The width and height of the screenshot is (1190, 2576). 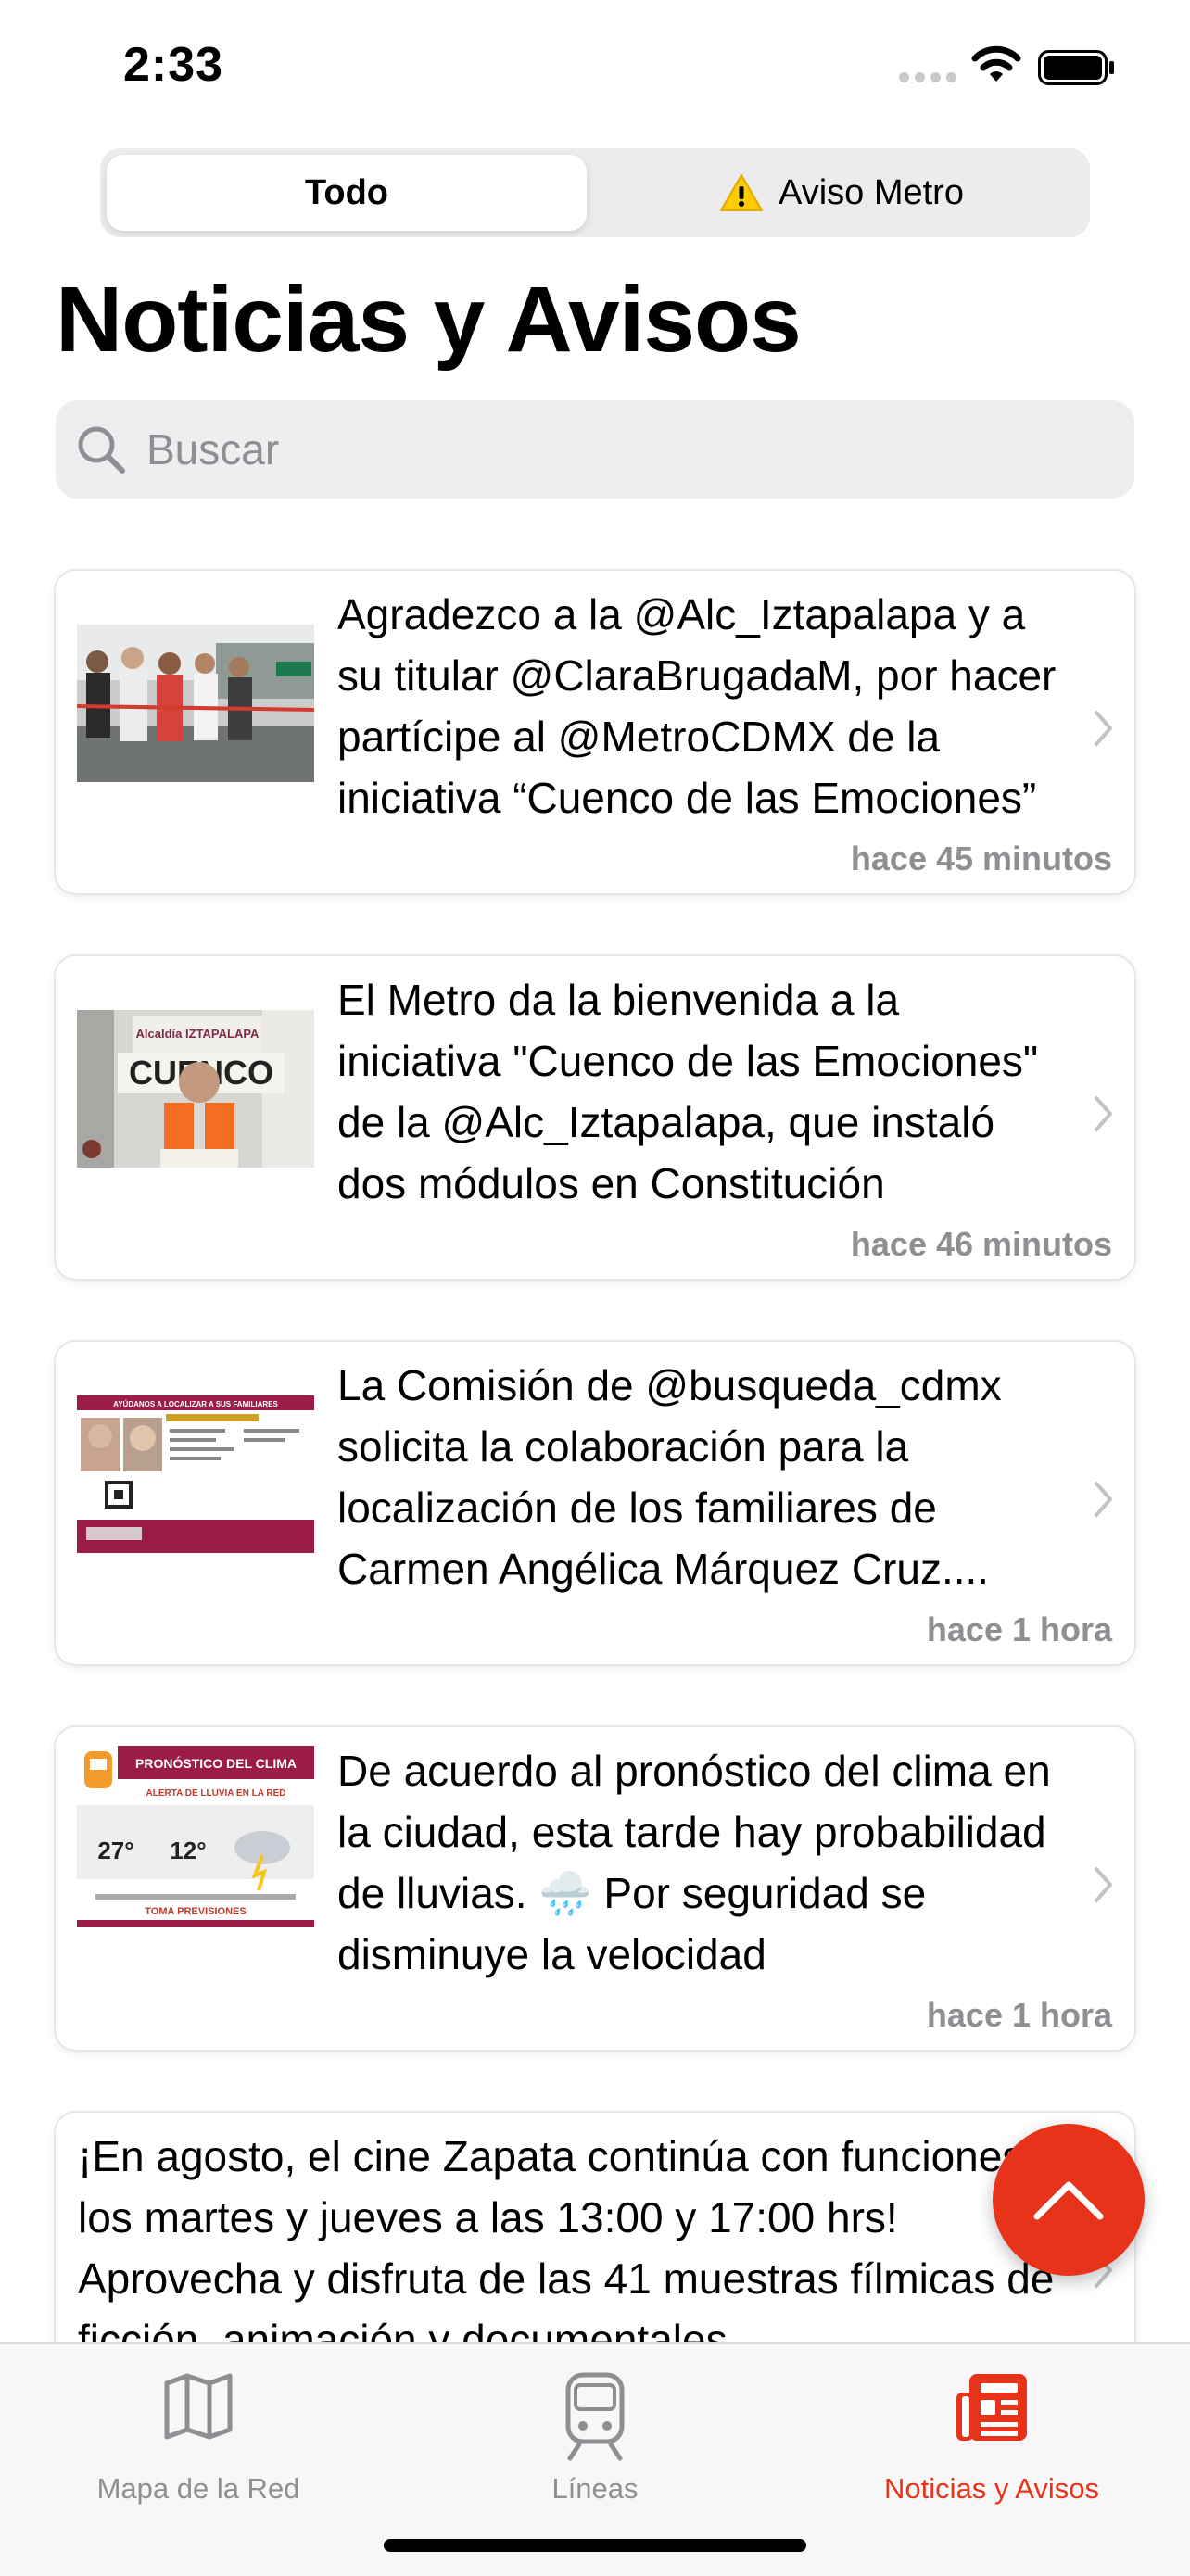 I want to click on wifi-icon, so click(x=996, y=64).